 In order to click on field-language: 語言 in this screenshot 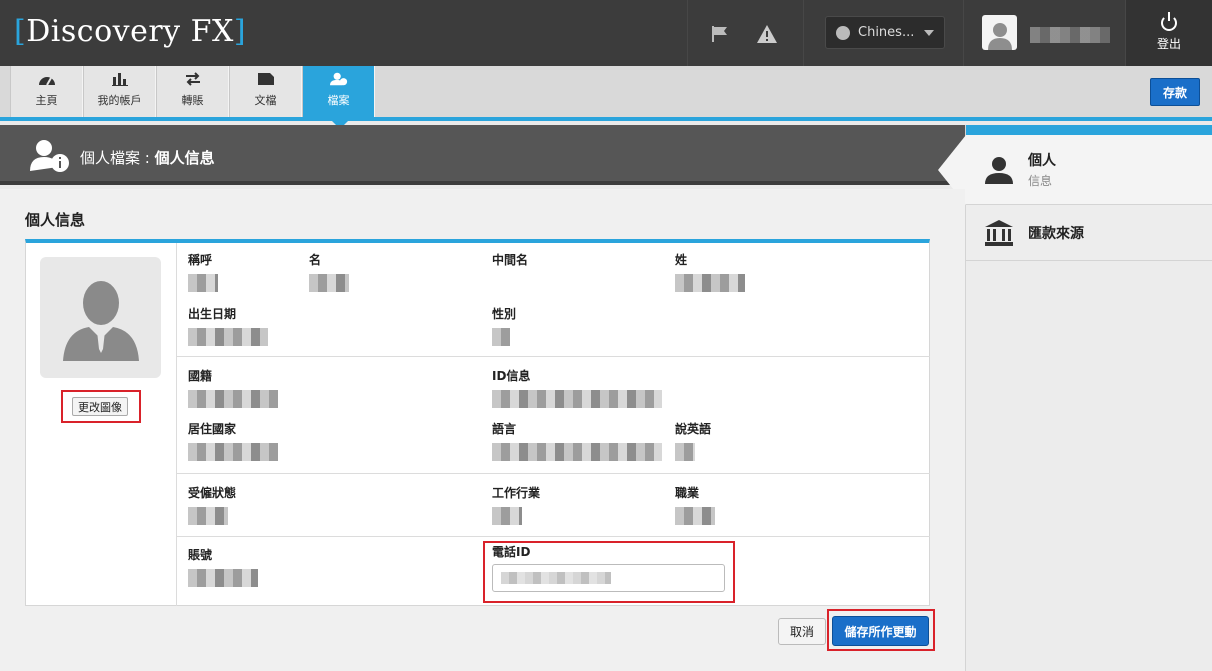, I will do `click(577, 440)`.